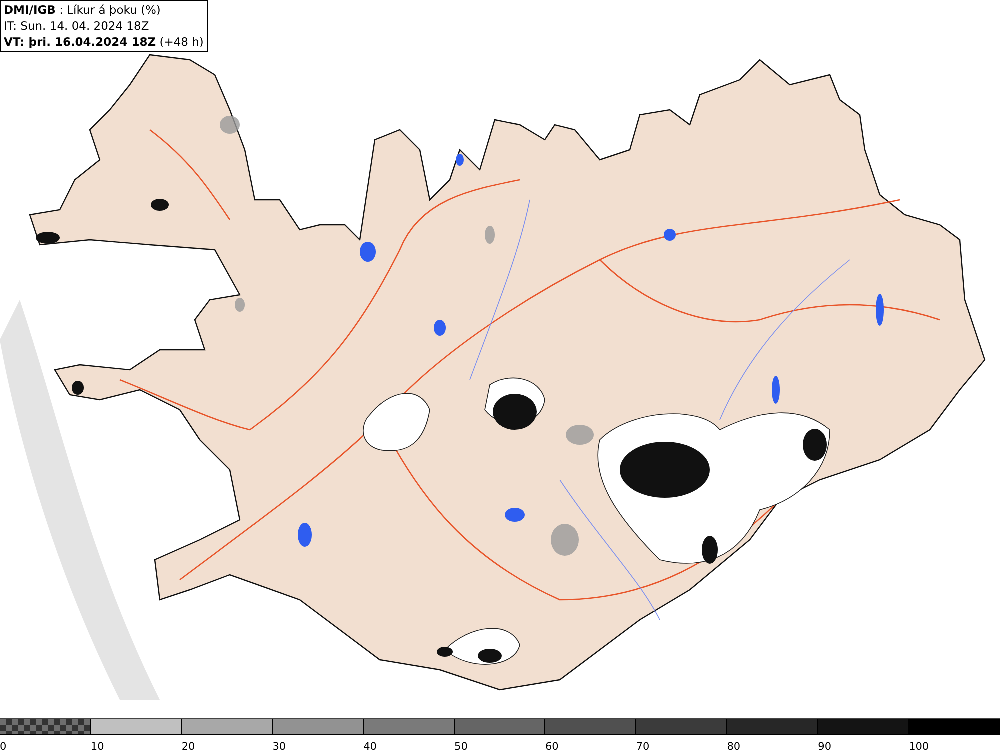 This screenshot has height=750, width=1000. What do you see at coordinates (461, 745) in the screenshot?
I see `scale-label: 50` at bounding box center [461, 745].